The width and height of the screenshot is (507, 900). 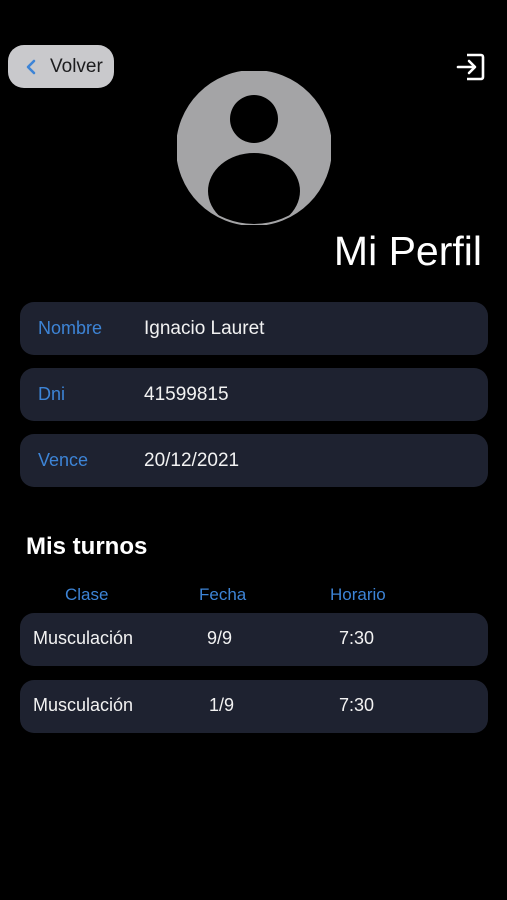 I want to click on back-button: Volver, so click(x=61, y=66).